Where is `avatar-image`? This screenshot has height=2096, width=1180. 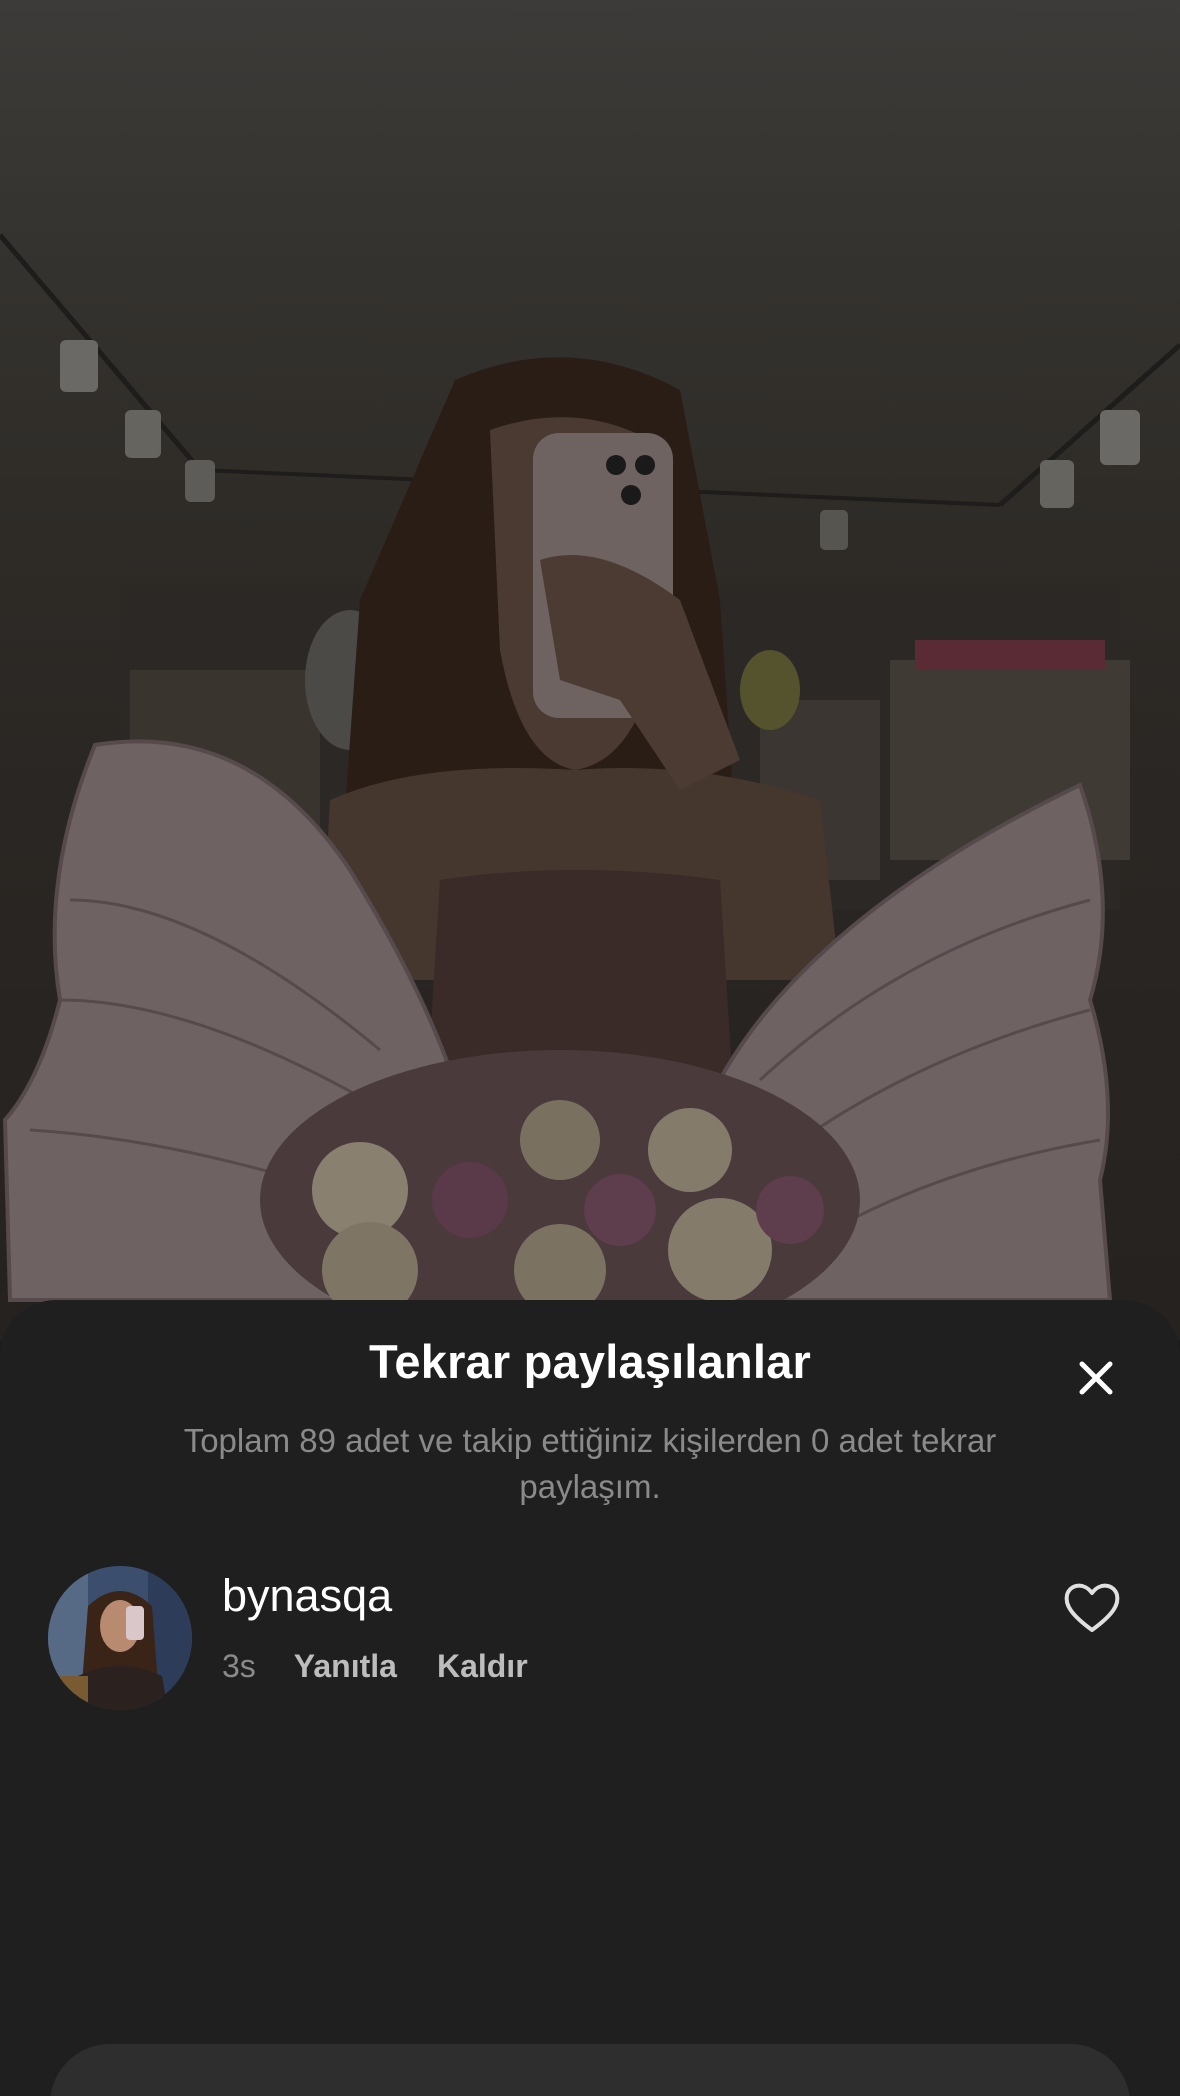
avatar-image is located at coordinates (120, 1638).